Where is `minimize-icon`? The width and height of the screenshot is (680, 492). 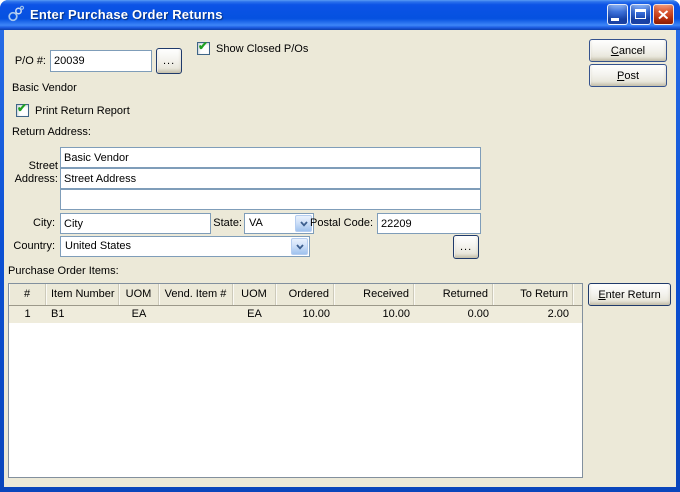
minimize-icon is located at coordinates (615, 19).